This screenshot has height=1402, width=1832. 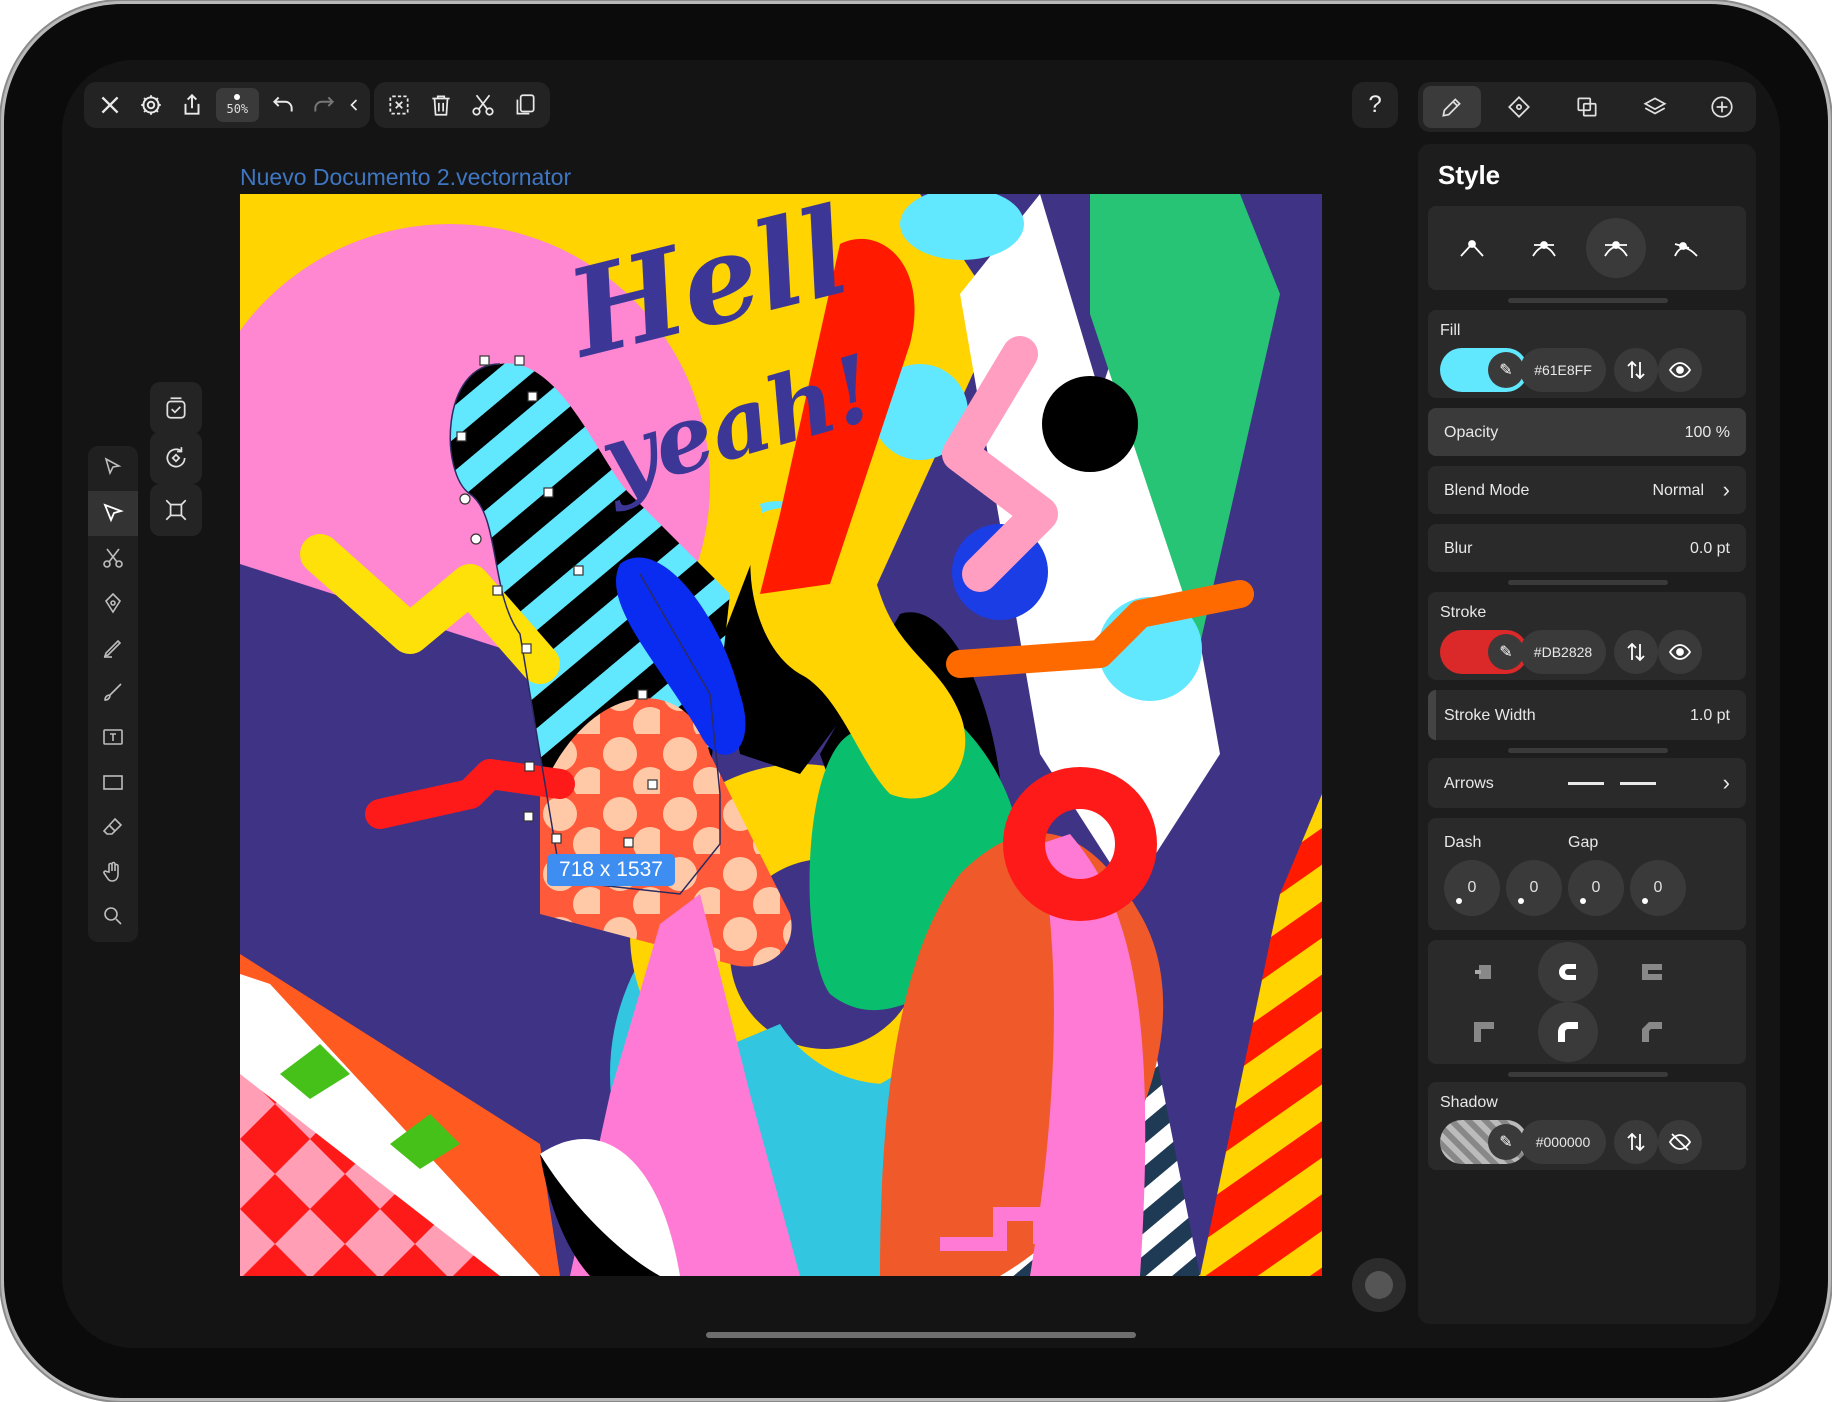 What do you see at coordinates (1678, 490) in the screenshot?
I see `blend-mode-value: Normal` at bounding box center [1678, 490].